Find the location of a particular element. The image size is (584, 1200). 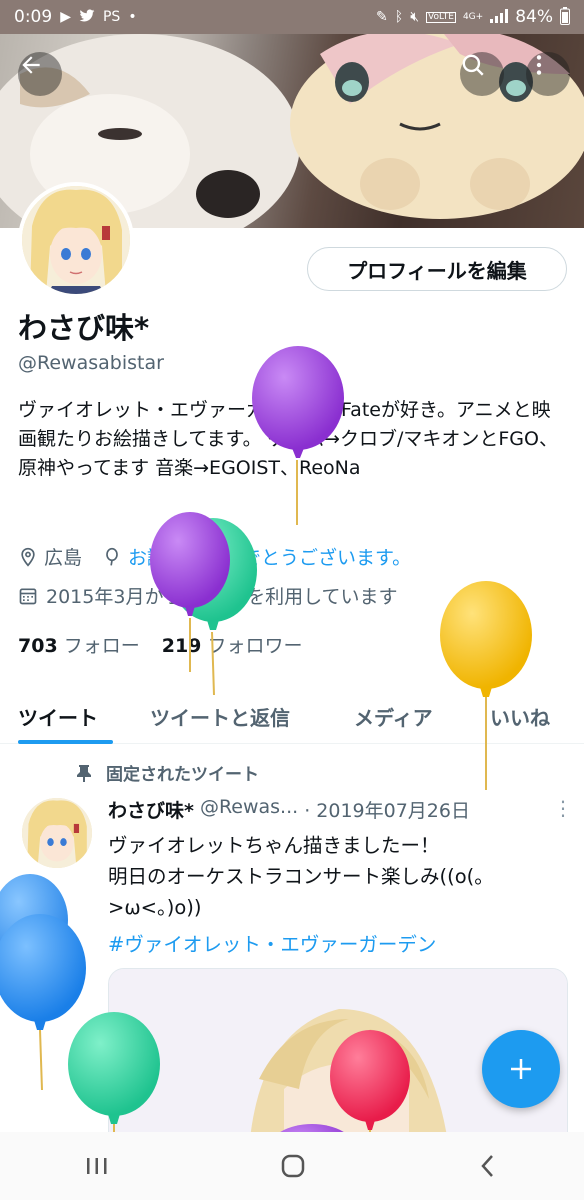

following-count: 703 is located at coordinates (38, 646).